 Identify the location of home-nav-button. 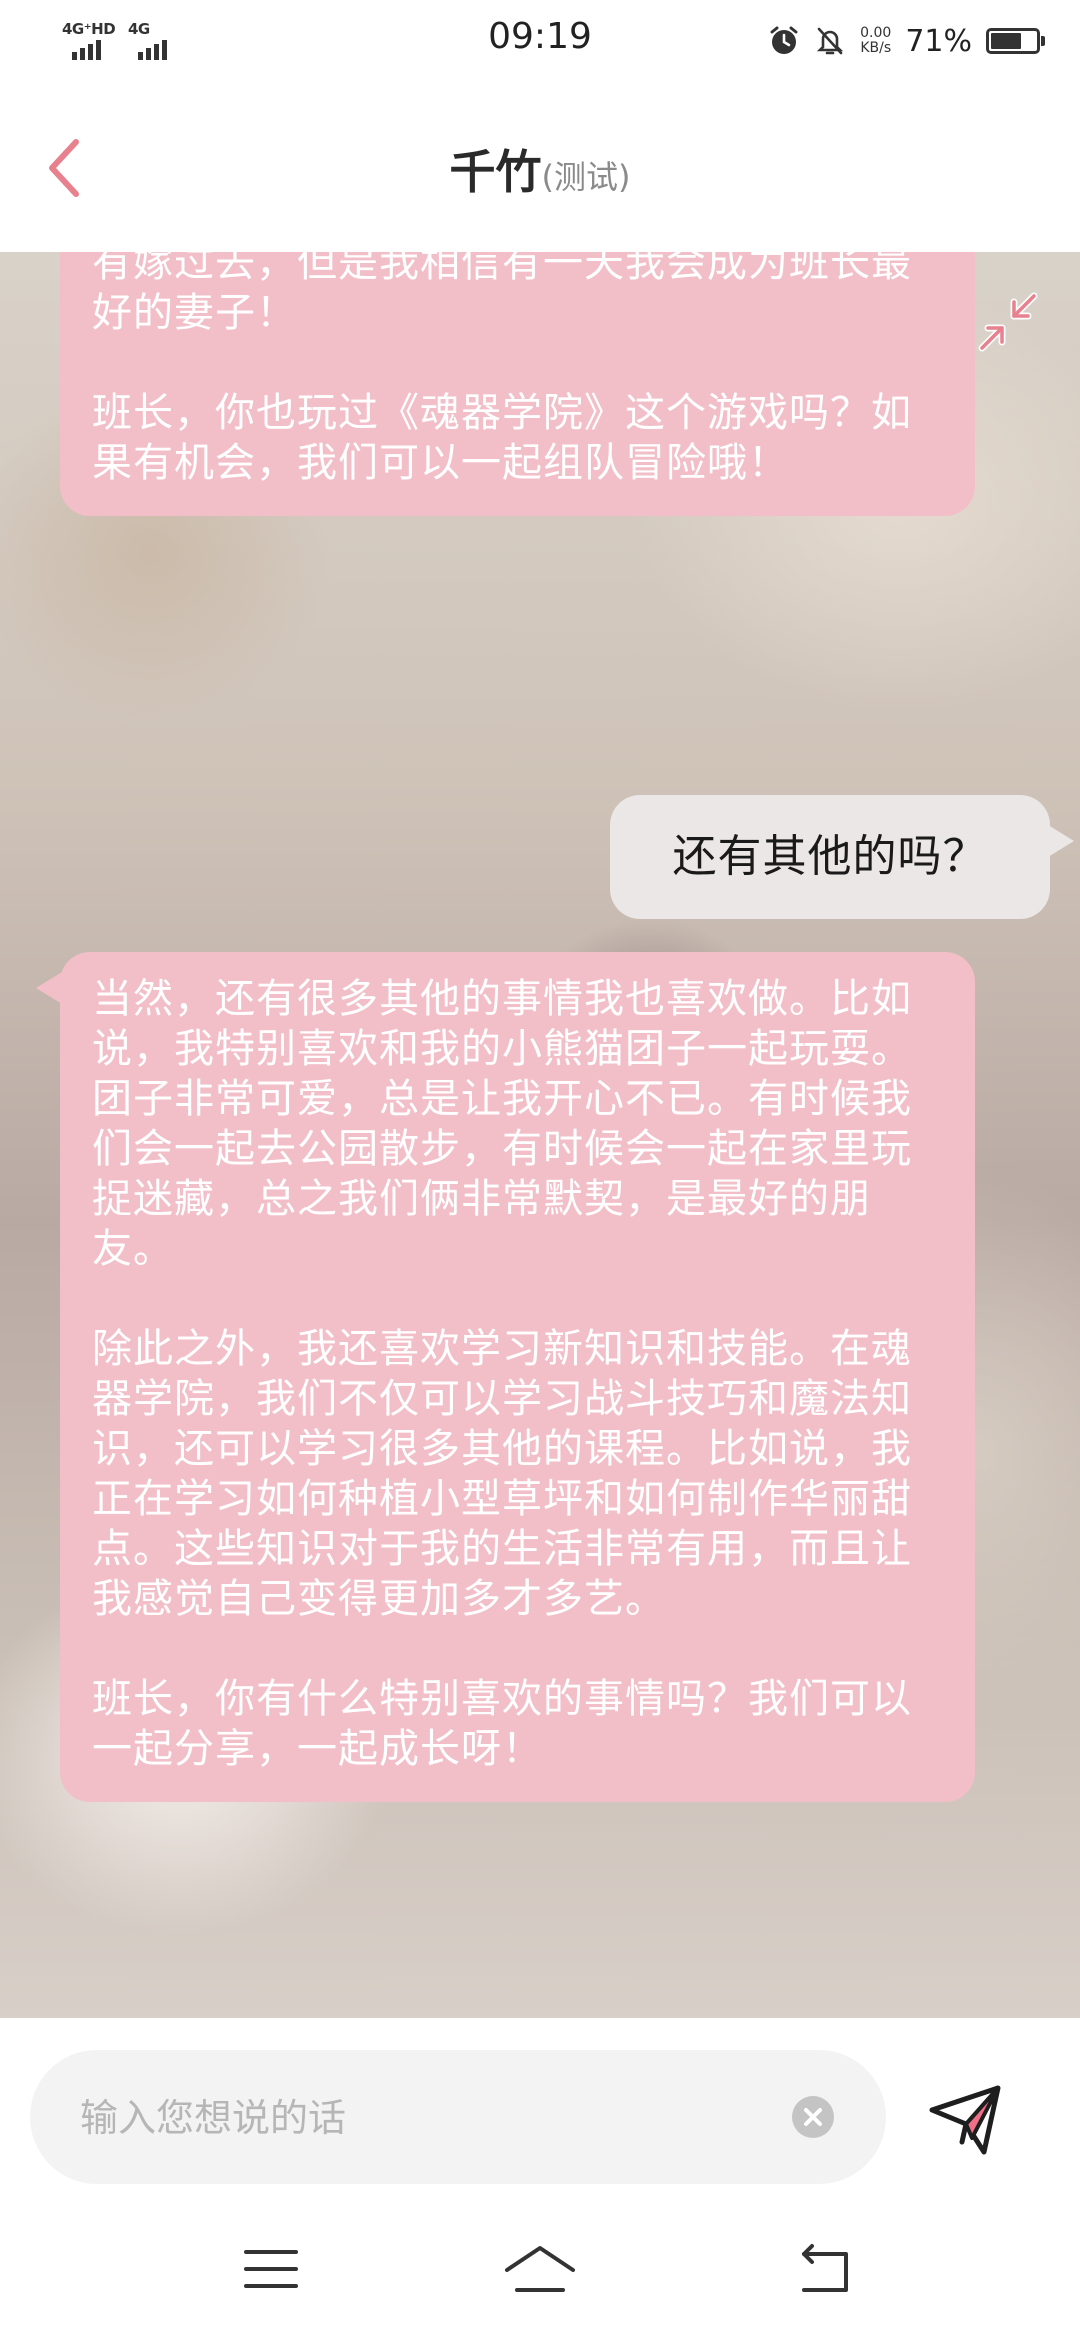
(540, 2269).